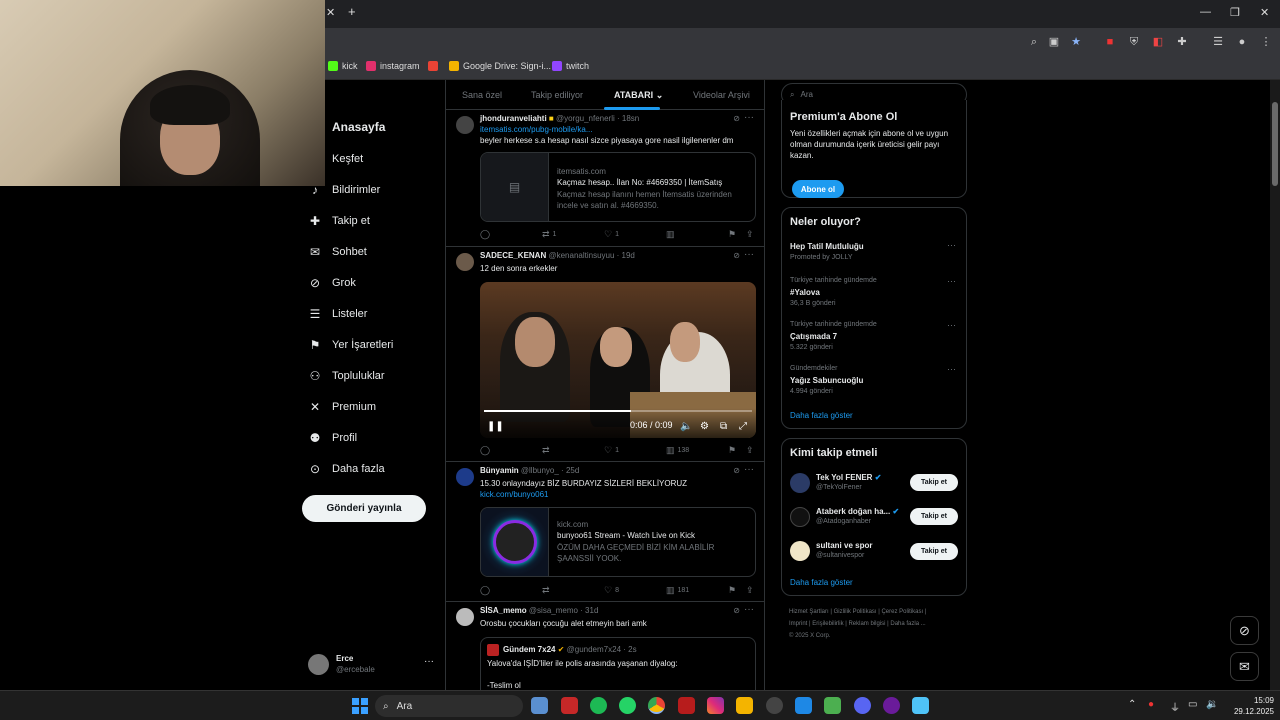 The height and width of the screenshot is (720, 1280). I want to click on extension-red-icon: ■, so click(1110, 42).